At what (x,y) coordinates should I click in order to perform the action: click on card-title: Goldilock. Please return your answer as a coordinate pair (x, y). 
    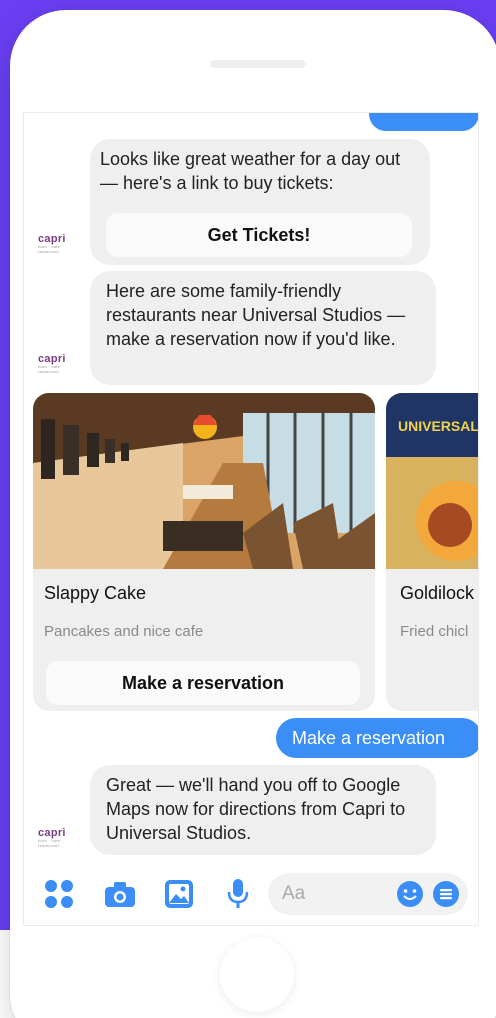
    Looking at the image, I should click on (437, 593).